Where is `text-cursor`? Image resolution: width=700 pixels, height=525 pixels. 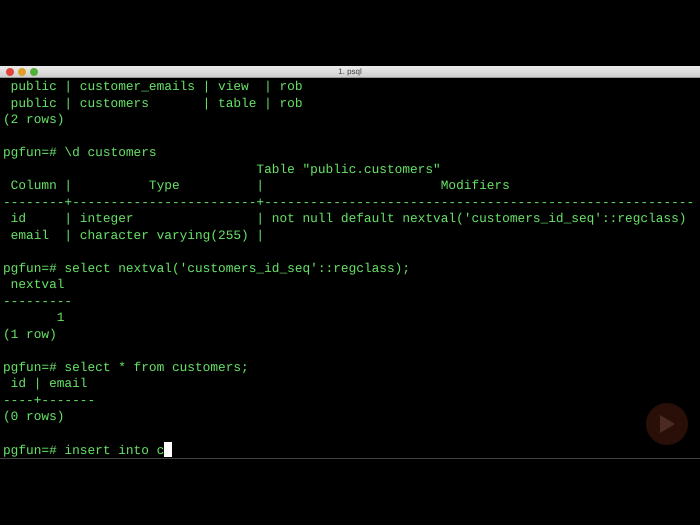 text-cursor is located at coordinates (168, 449).